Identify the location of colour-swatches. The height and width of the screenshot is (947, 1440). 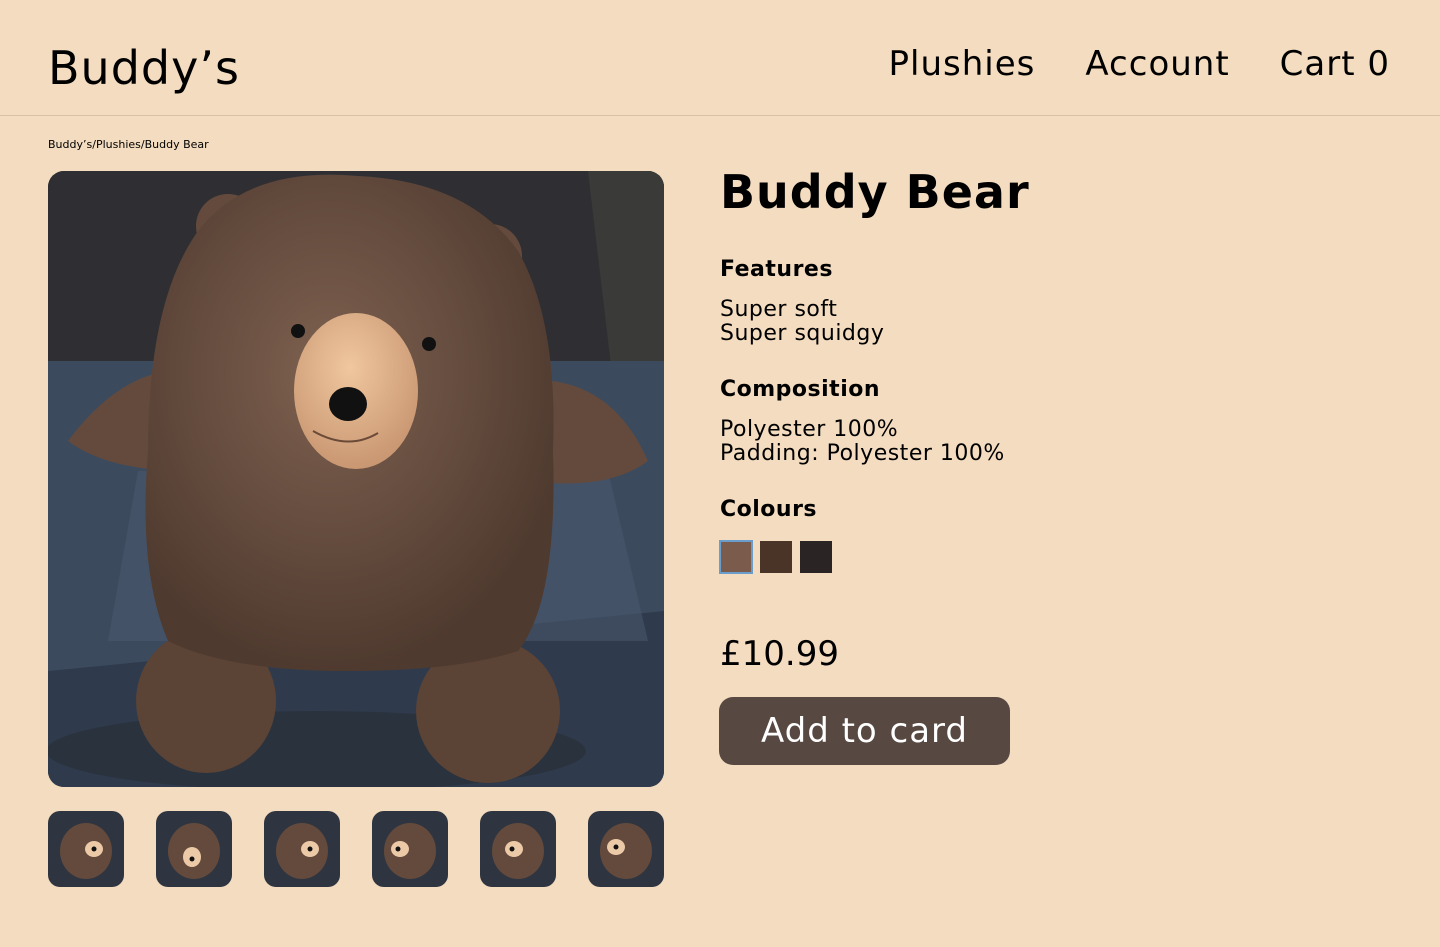
(775, 557).